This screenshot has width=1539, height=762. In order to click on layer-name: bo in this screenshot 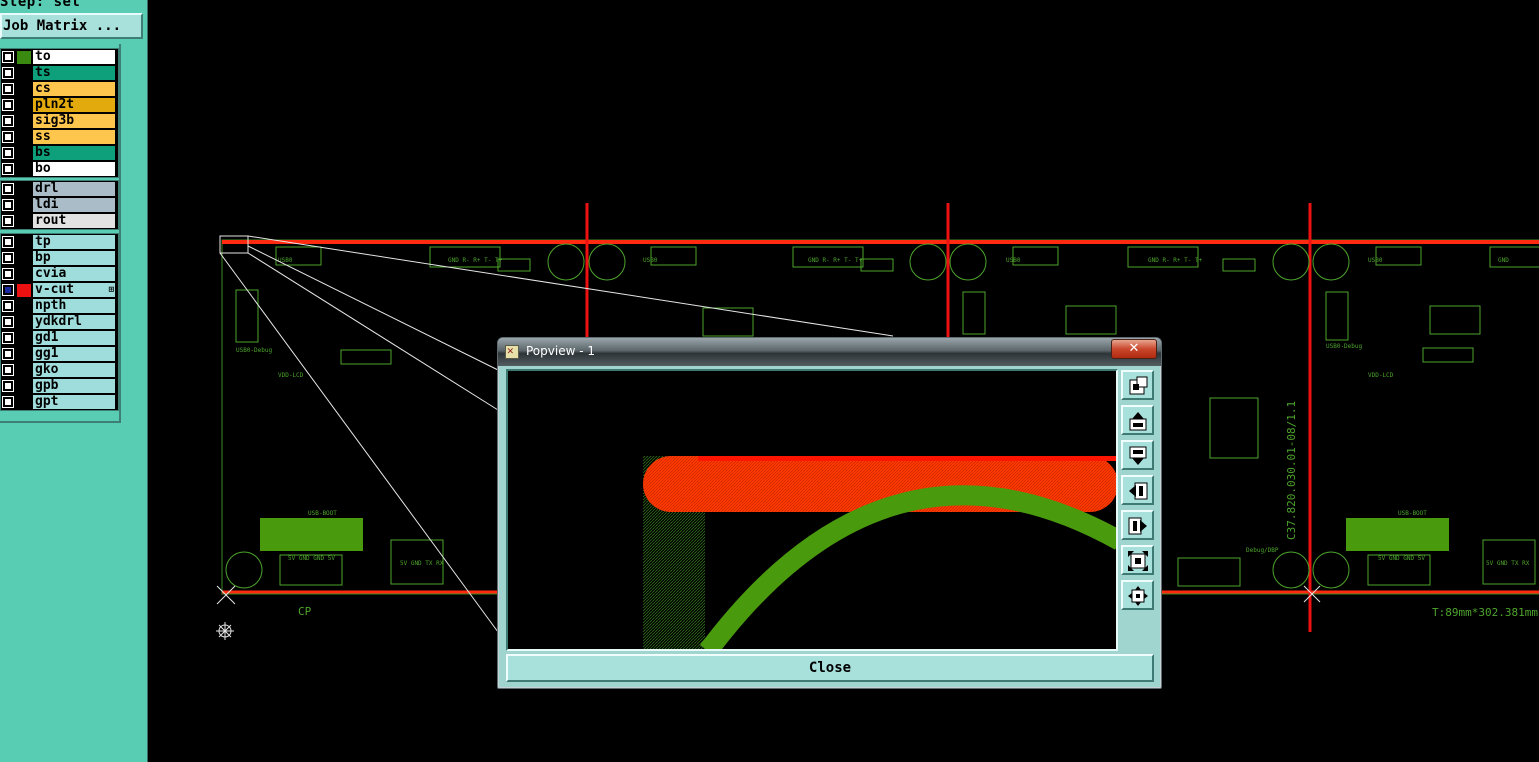, I will do `click(74, 169)`.